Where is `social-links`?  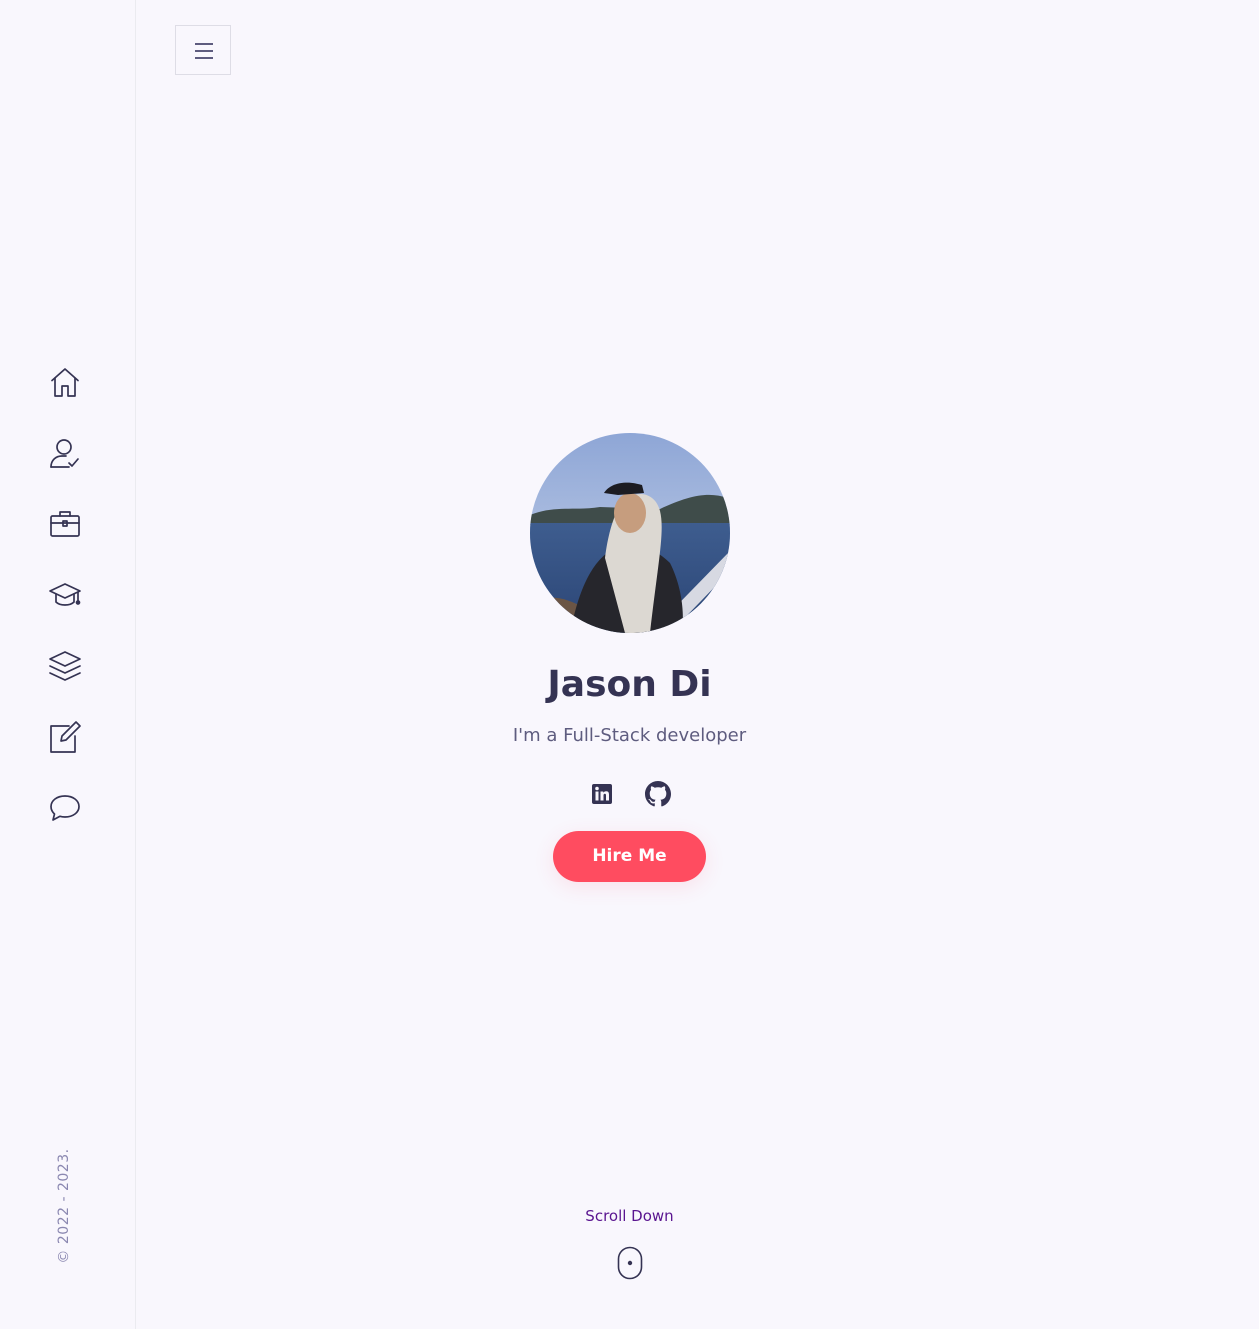 social-links is located at coordinates (629, 796).